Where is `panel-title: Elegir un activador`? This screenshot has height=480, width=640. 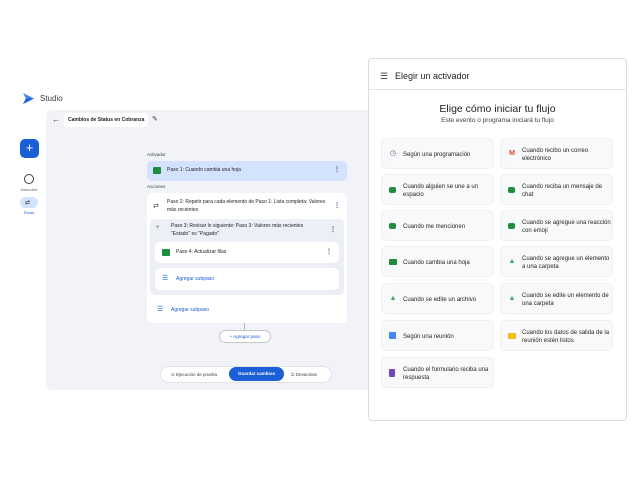
panel-title: Elegir un activador is located at coordinates (432, 76).